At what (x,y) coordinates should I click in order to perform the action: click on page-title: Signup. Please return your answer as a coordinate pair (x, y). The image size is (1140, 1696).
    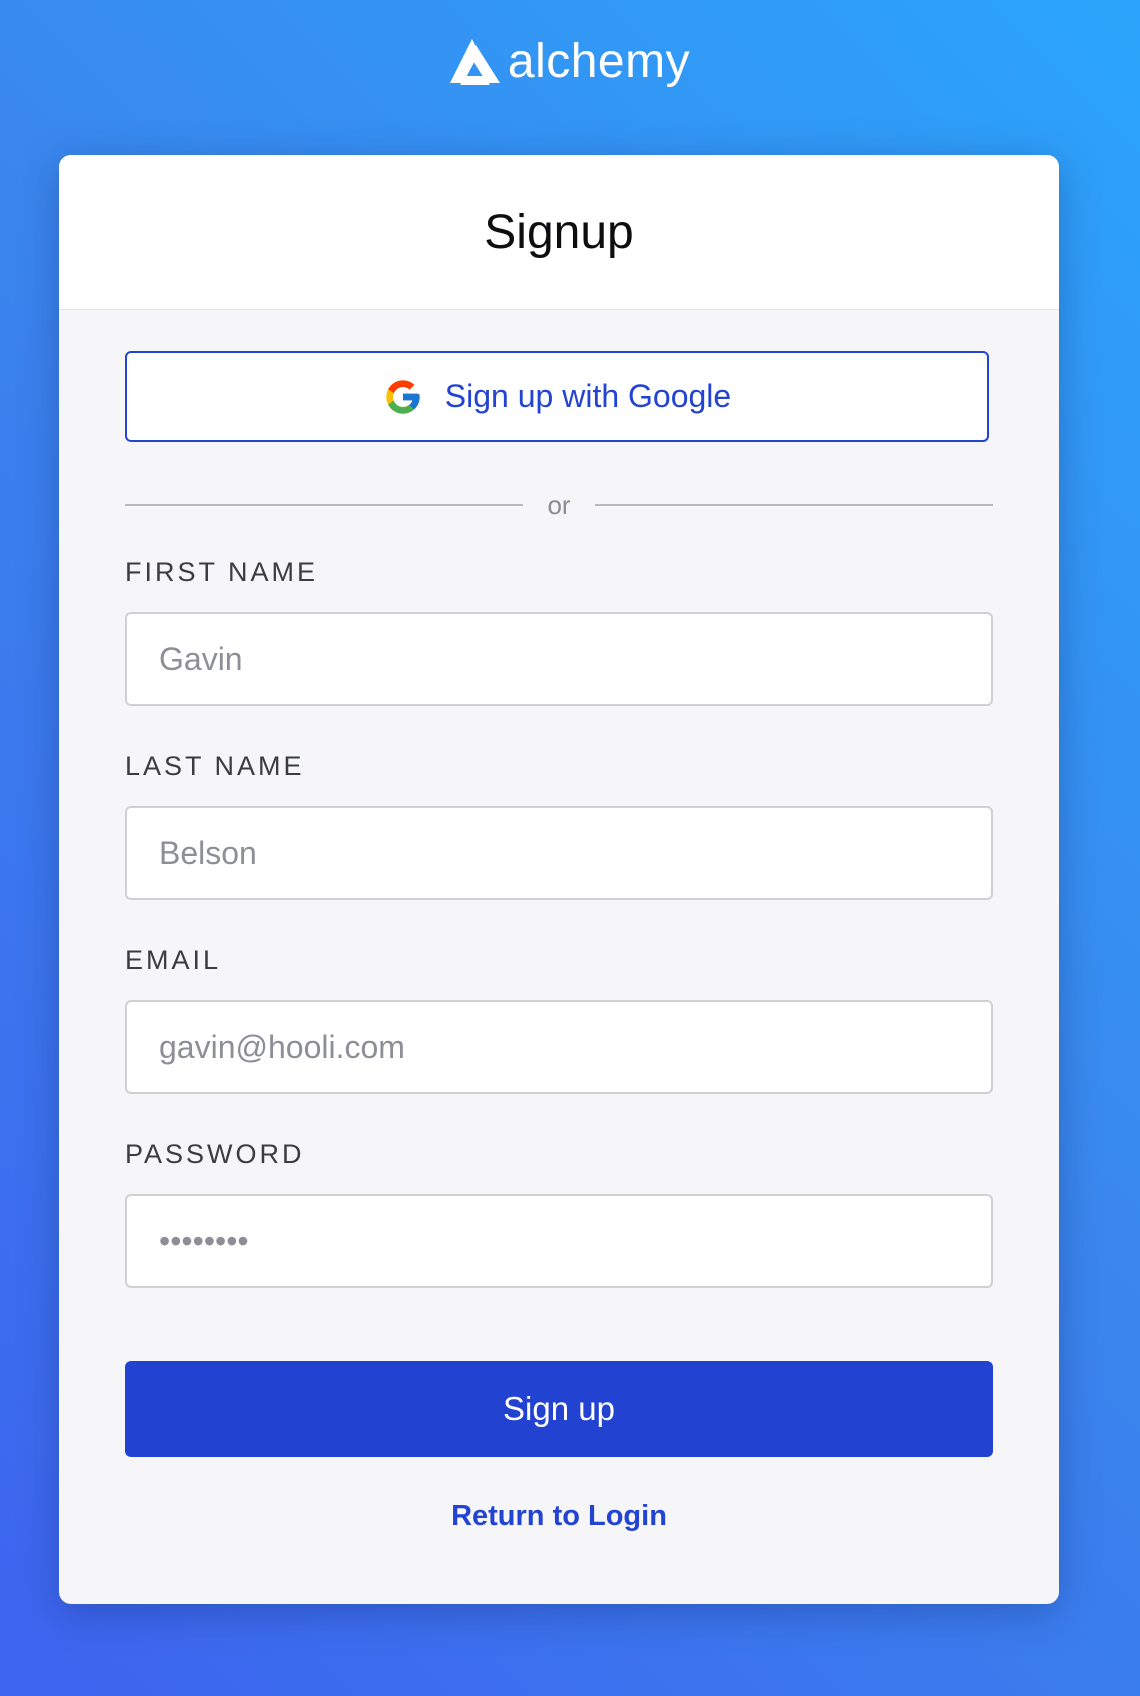
    Looking at the image, I should click on (559, 232).